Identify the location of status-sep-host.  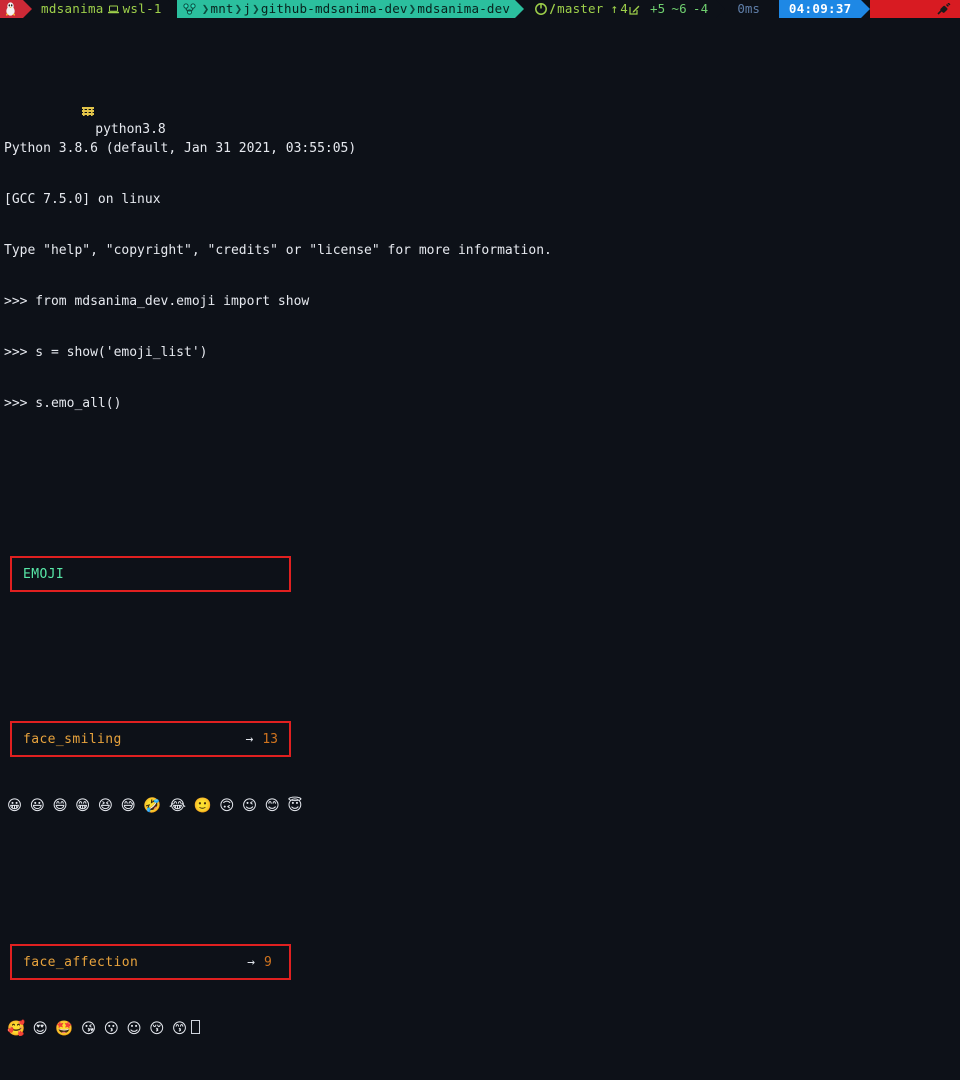
(172, 9).